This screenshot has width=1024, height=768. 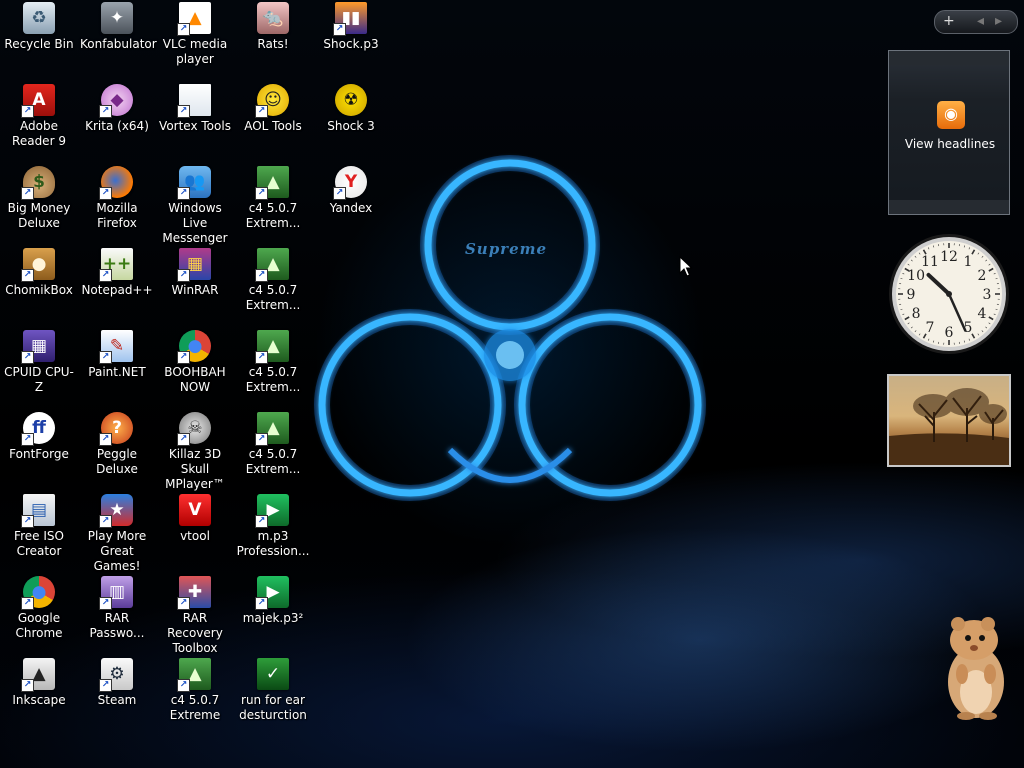 What do you see at coordinates (273, 707) in the screenshot?
I see `desktop-icon-label: run for ear desturction` at bounding box center [273, 707].